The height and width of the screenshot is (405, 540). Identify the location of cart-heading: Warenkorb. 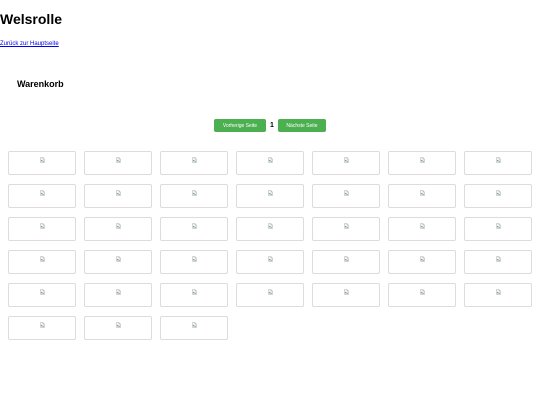
(40, 84).